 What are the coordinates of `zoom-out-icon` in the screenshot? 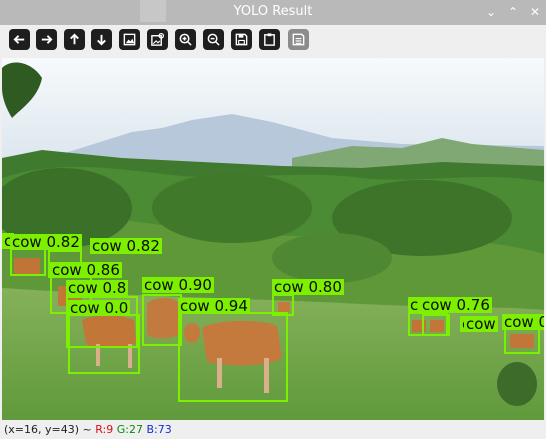 It's located at (213, 39).